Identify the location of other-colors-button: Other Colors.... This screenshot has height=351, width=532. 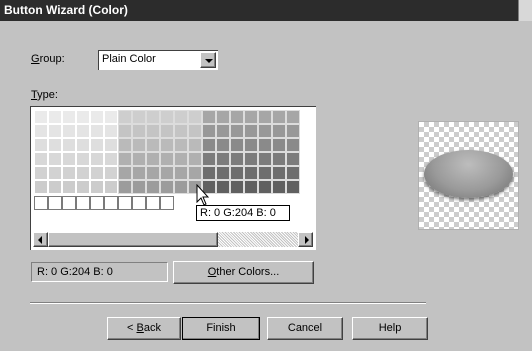
(243, 272).